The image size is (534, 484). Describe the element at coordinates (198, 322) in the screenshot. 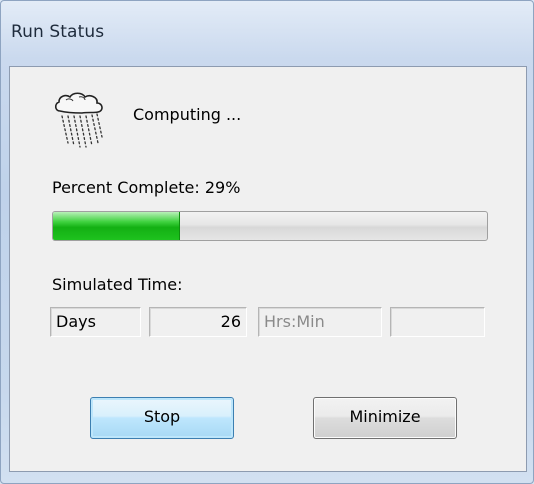

I see `days-value-field: 26` at that location.